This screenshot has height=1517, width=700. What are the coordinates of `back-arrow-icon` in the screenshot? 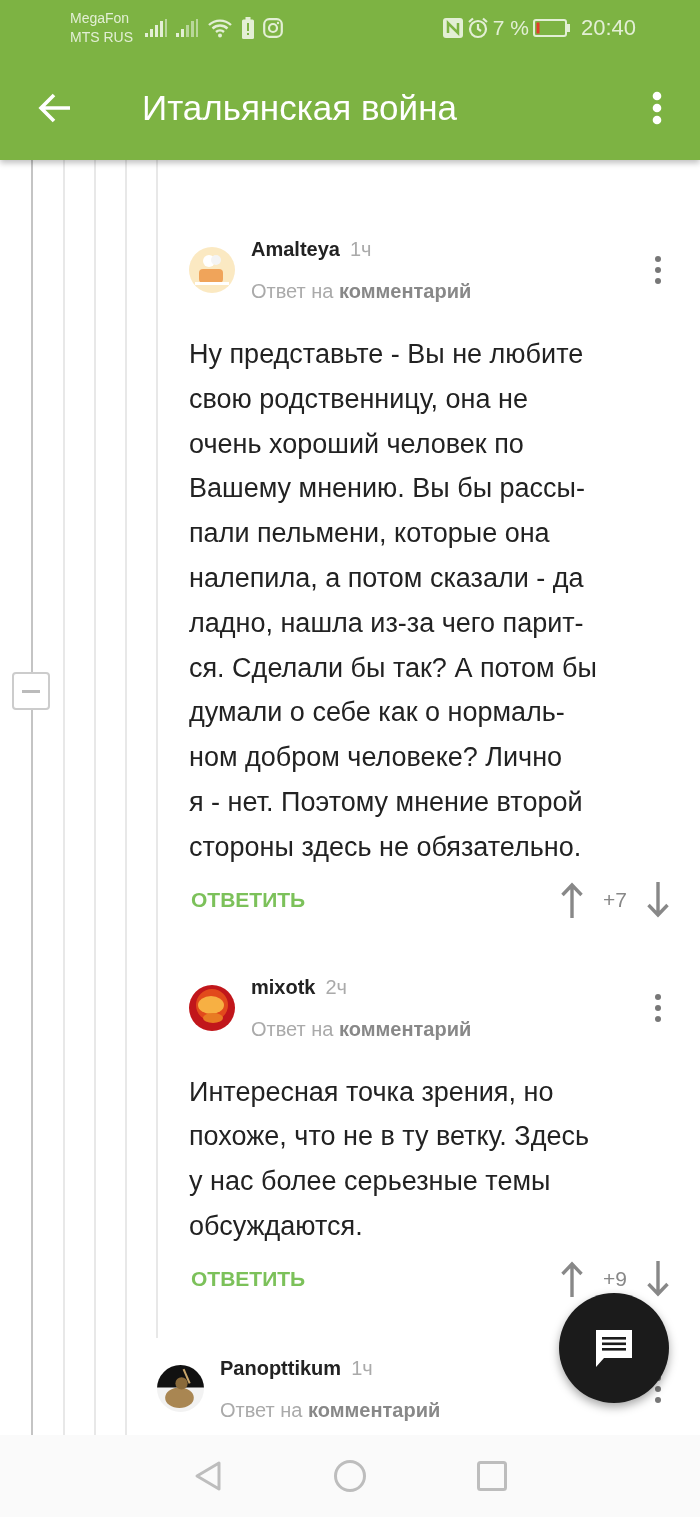 It's located at (55, 107).